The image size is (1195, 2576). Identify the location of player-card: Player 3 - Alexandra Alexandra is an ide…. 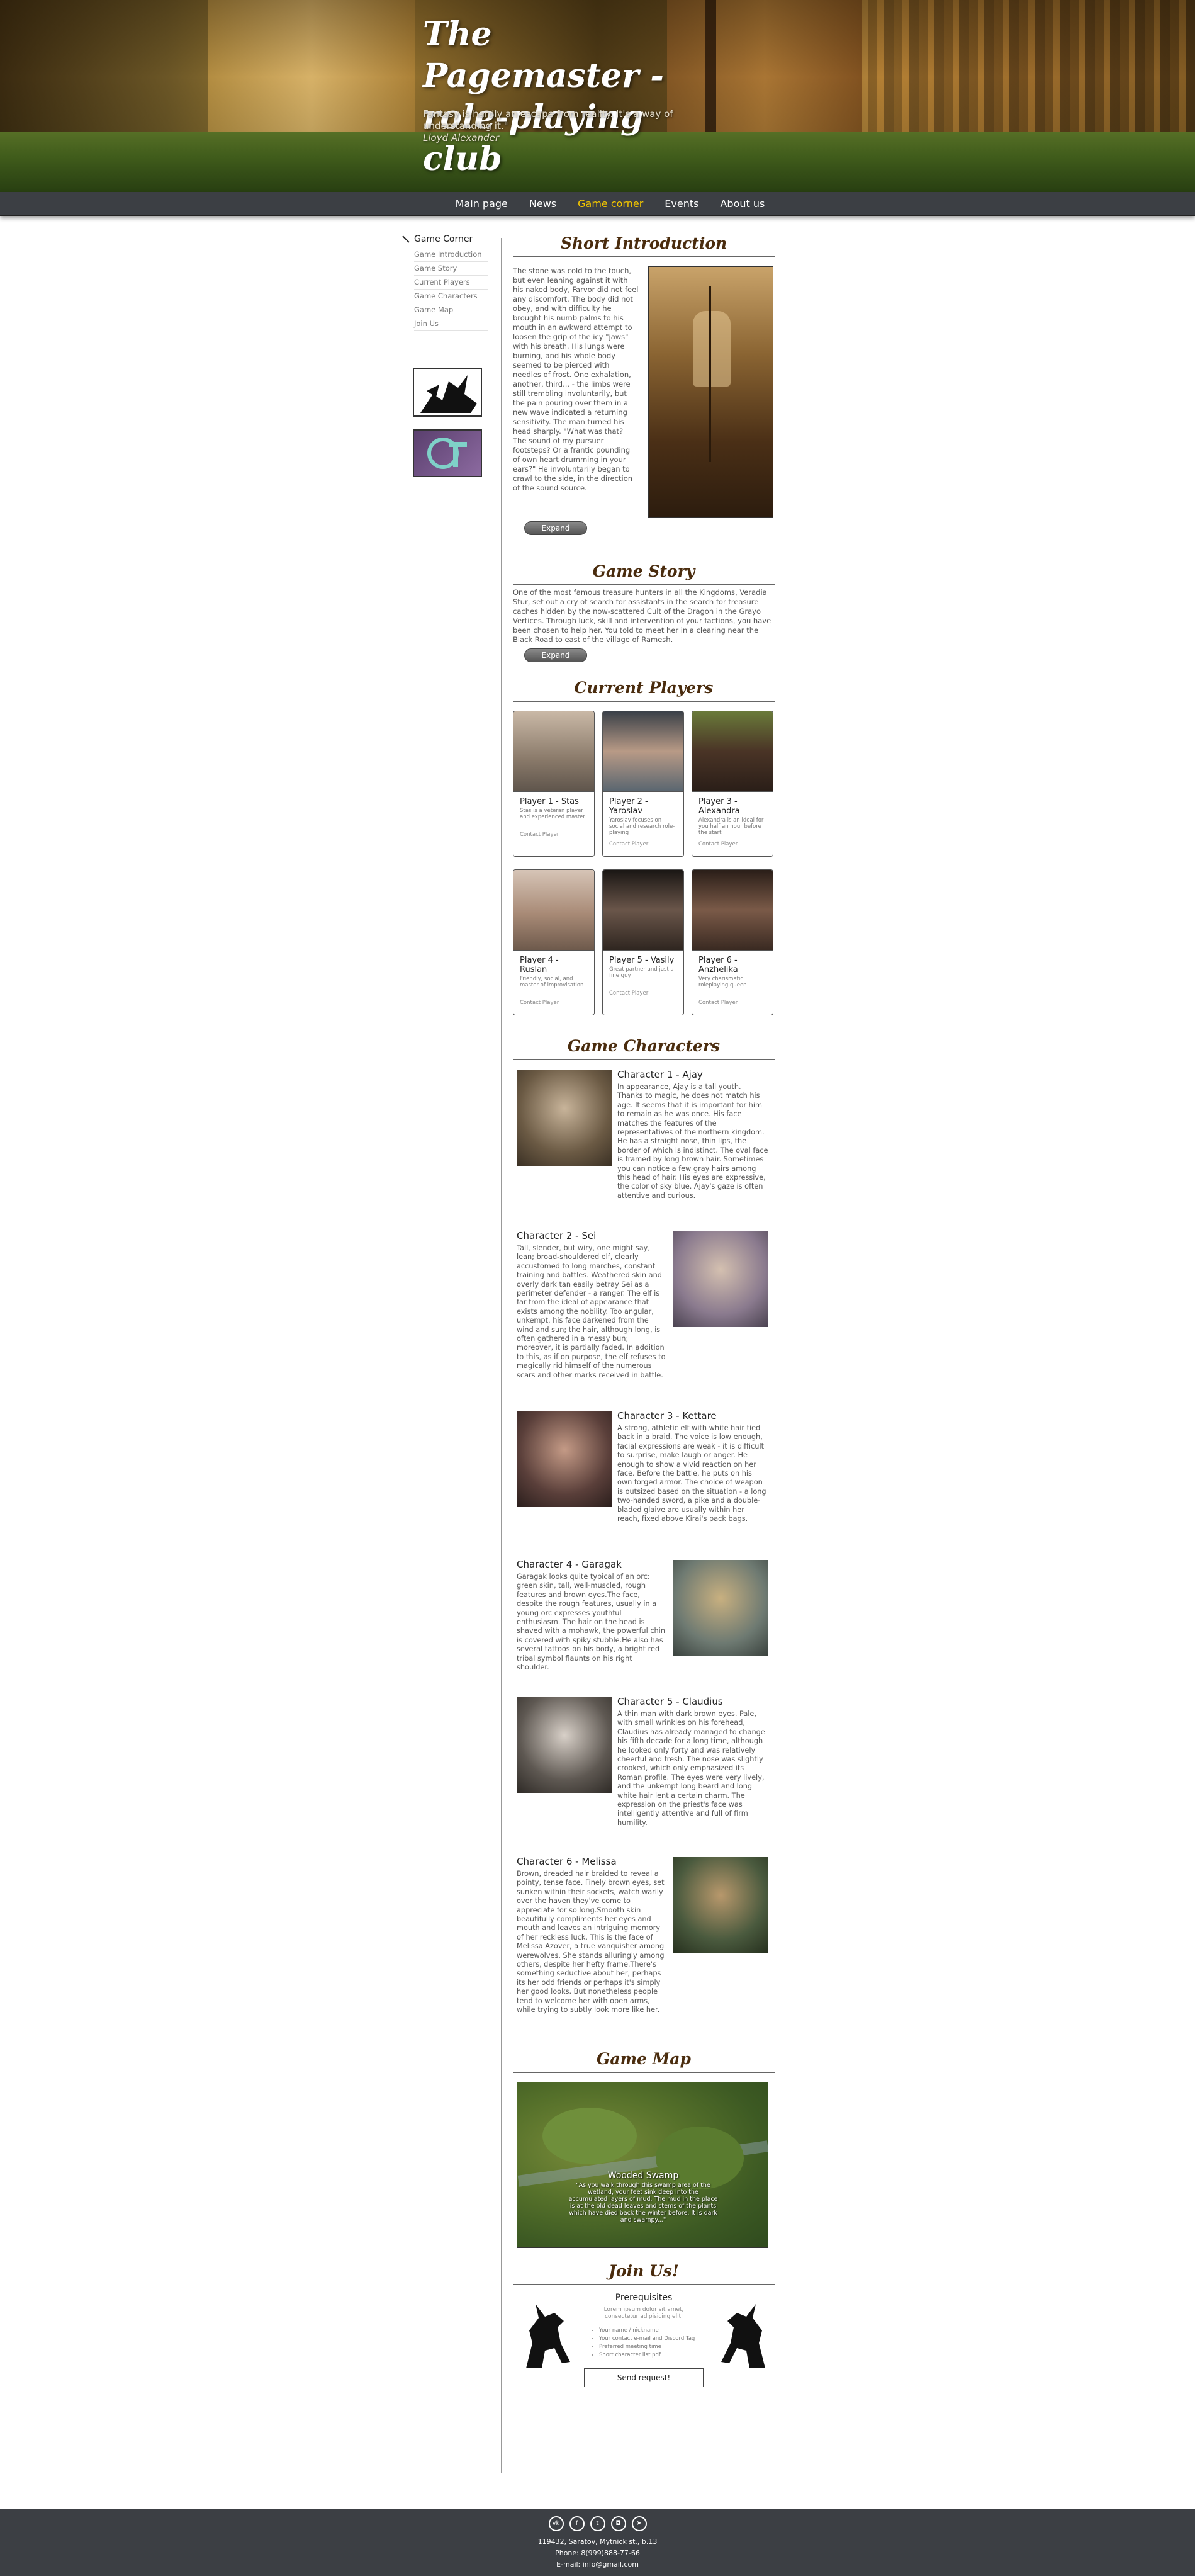
(732, 784).